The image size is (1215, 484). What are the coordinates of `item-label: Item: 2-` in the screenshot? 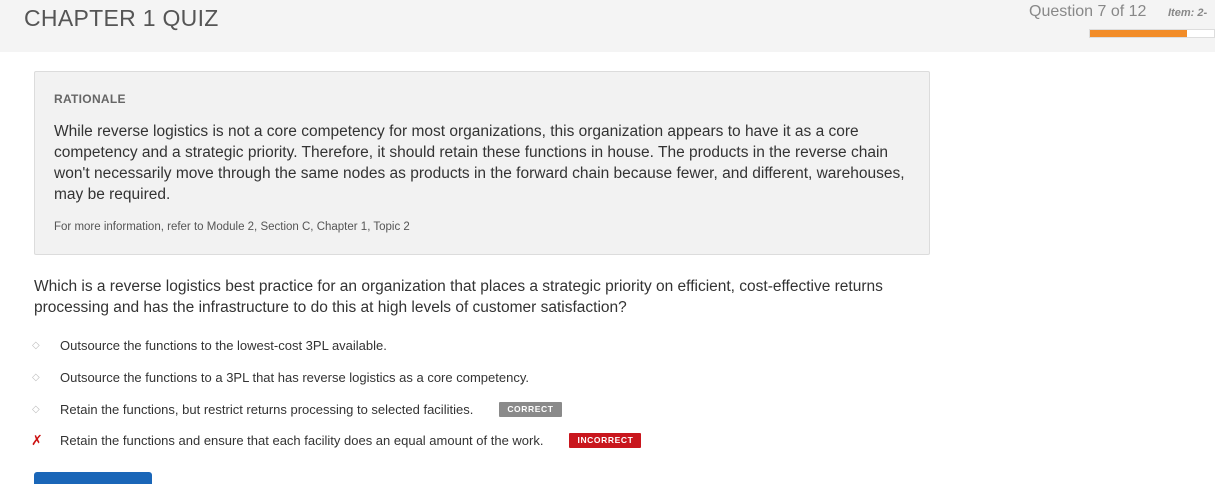 It's located at (1188, 13).